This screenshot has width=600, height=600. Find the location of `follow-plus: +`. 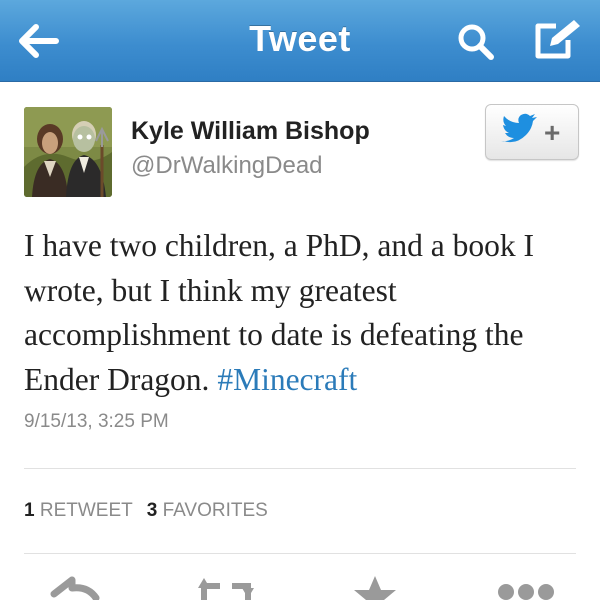

follow-plus: + is located at coordinates (552, 132).